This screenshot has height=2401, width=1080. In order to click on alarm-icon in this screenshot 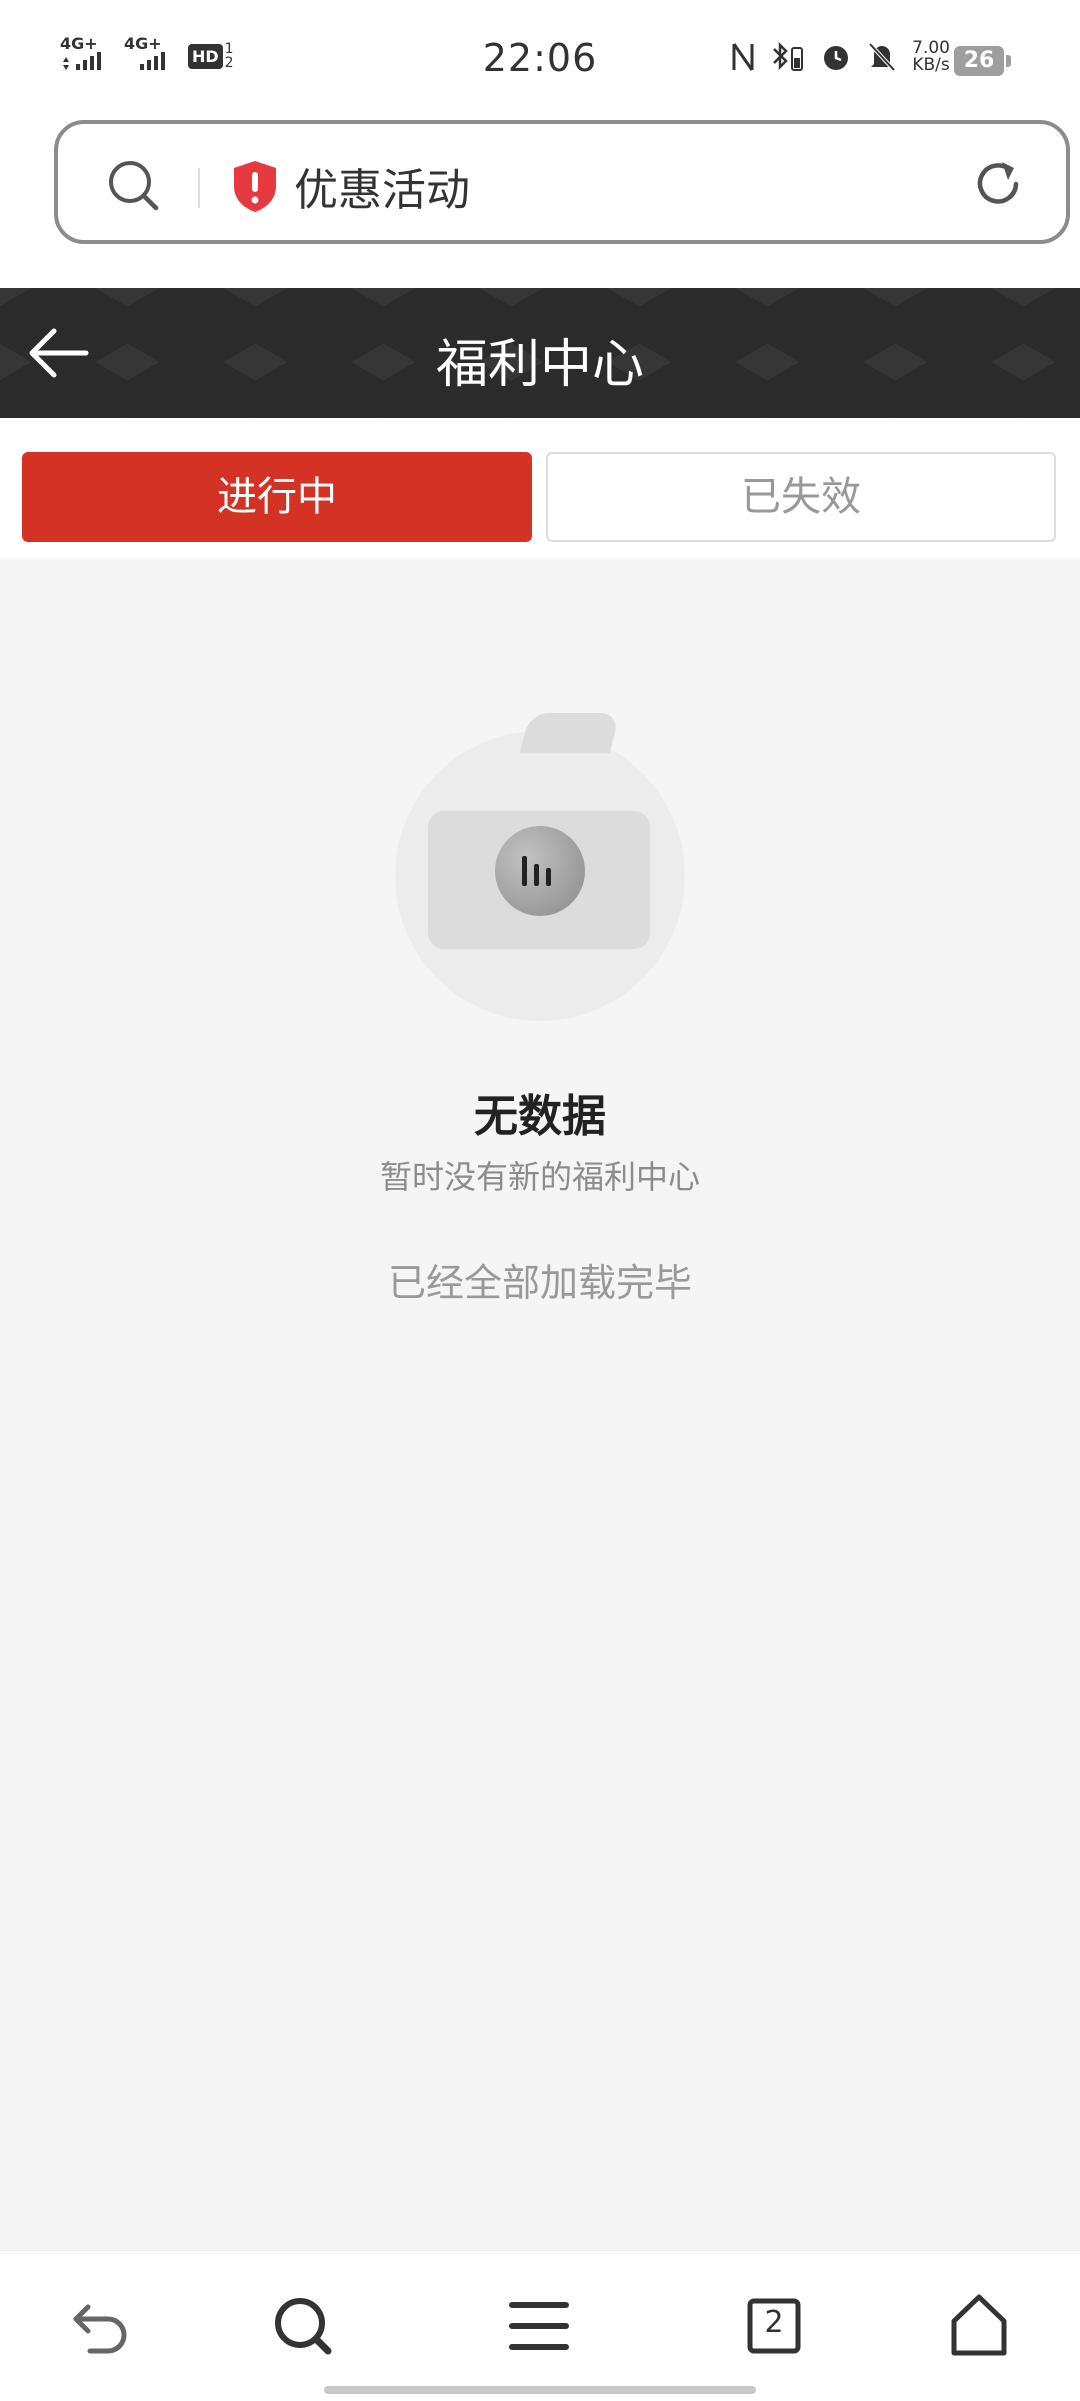, I will do `click(836, 58)`.